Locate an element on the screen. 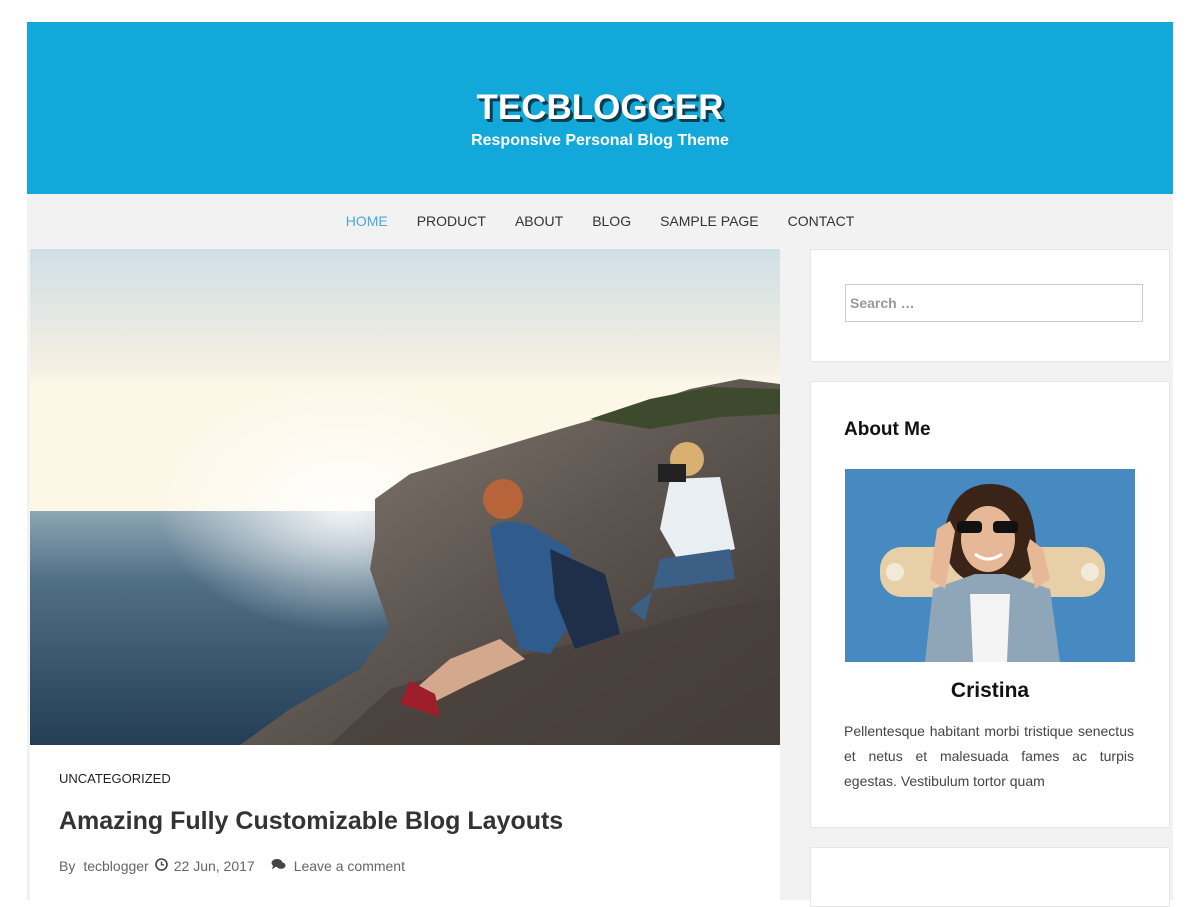 This screenshot has height=907, width=1200. post-category: UNCATEGORIZED is located at coordinates (115, 778).